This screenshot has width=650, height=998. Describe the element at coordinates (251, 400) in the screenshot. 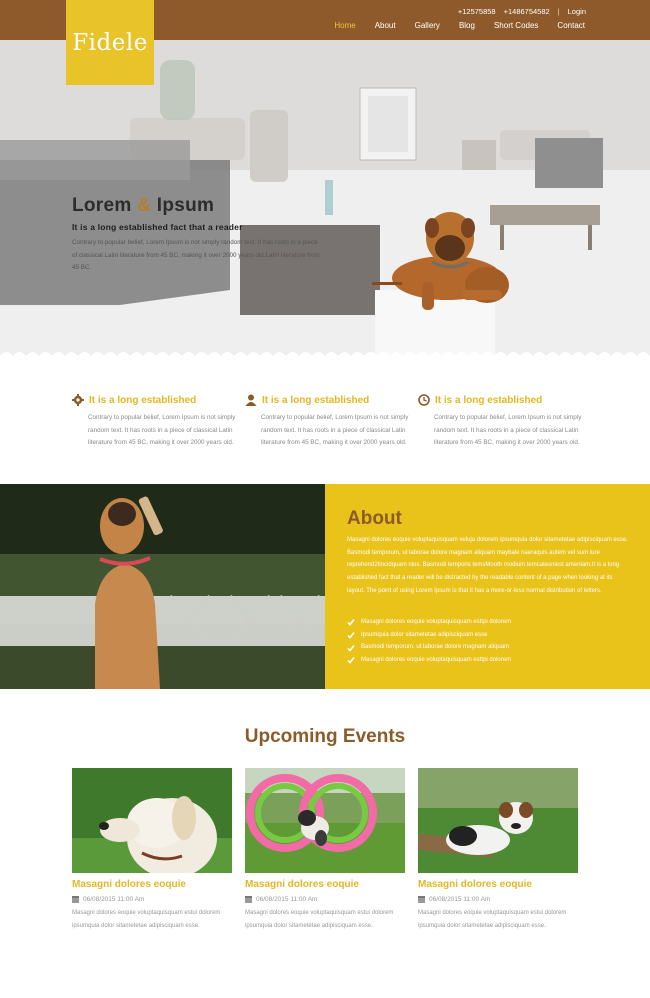

I see `user-icon` at that location.